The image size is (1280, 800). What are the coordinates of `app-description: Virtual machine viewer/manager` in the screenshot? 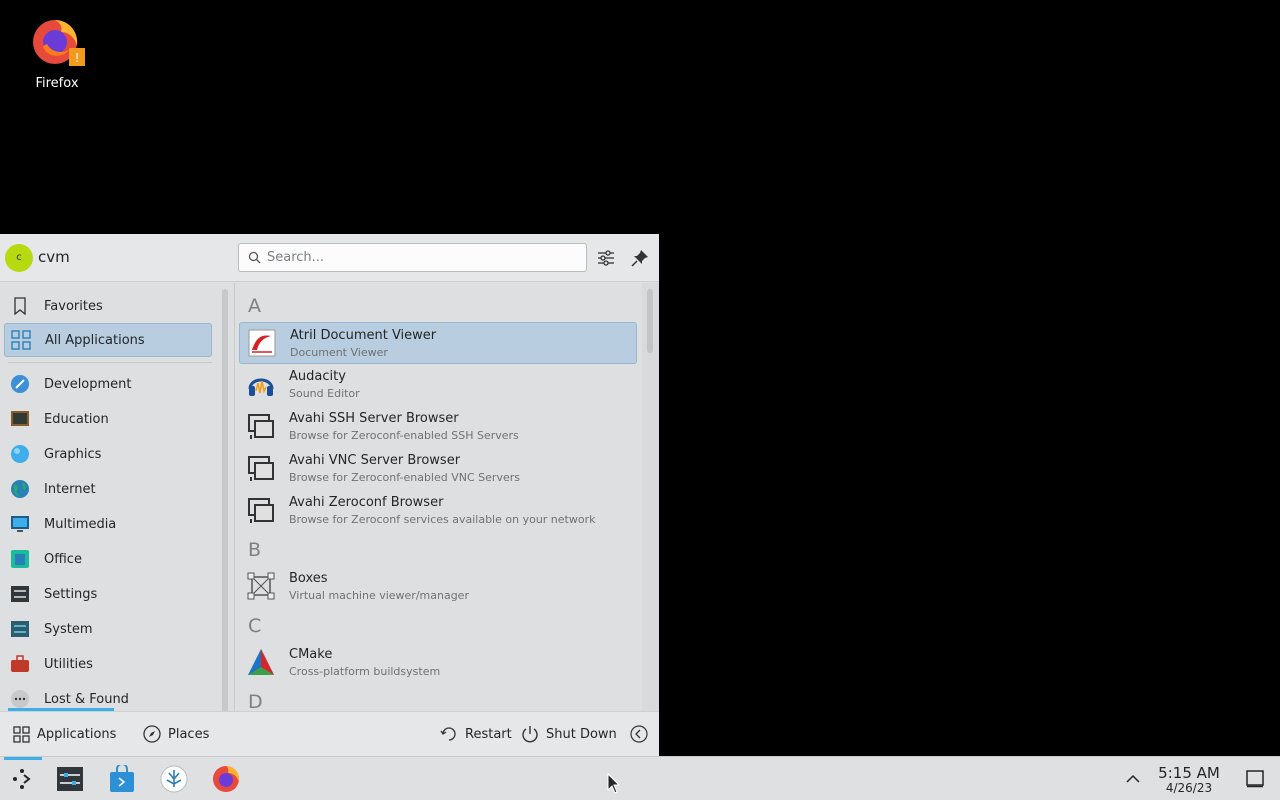 It's located at (379, 595).